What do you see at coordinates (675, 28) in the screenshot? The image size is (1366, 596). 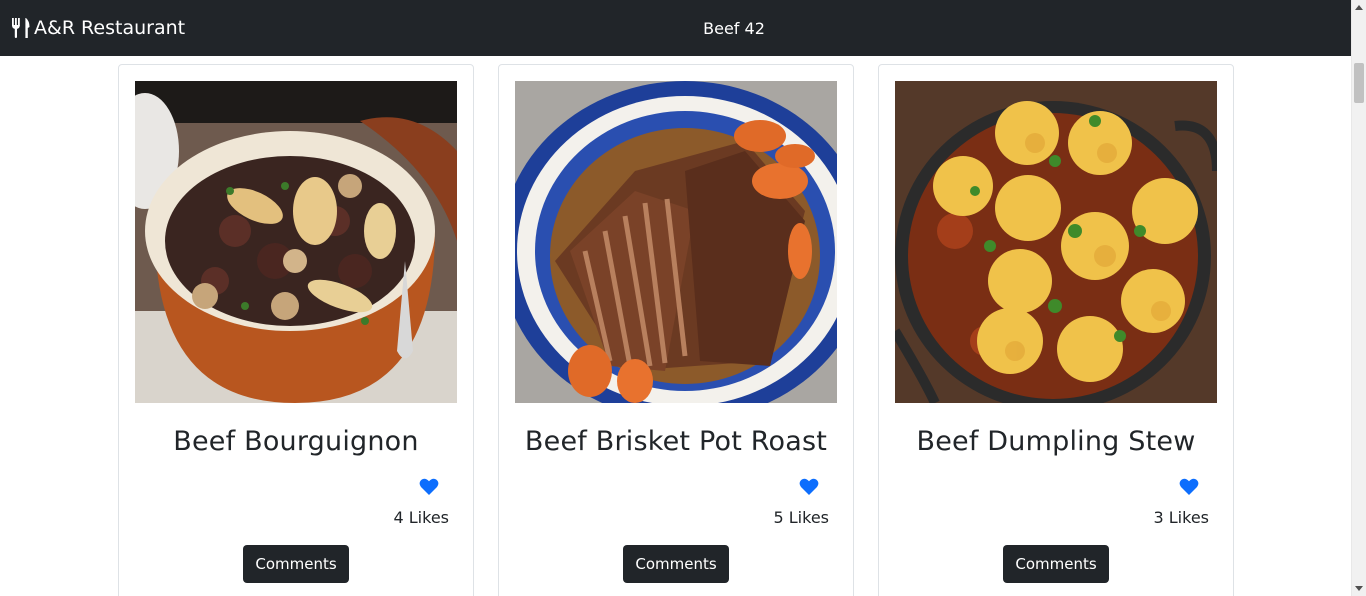 I see `top-navbar: A&R Restaurant Beef 42` at bounding box center [675, 28].